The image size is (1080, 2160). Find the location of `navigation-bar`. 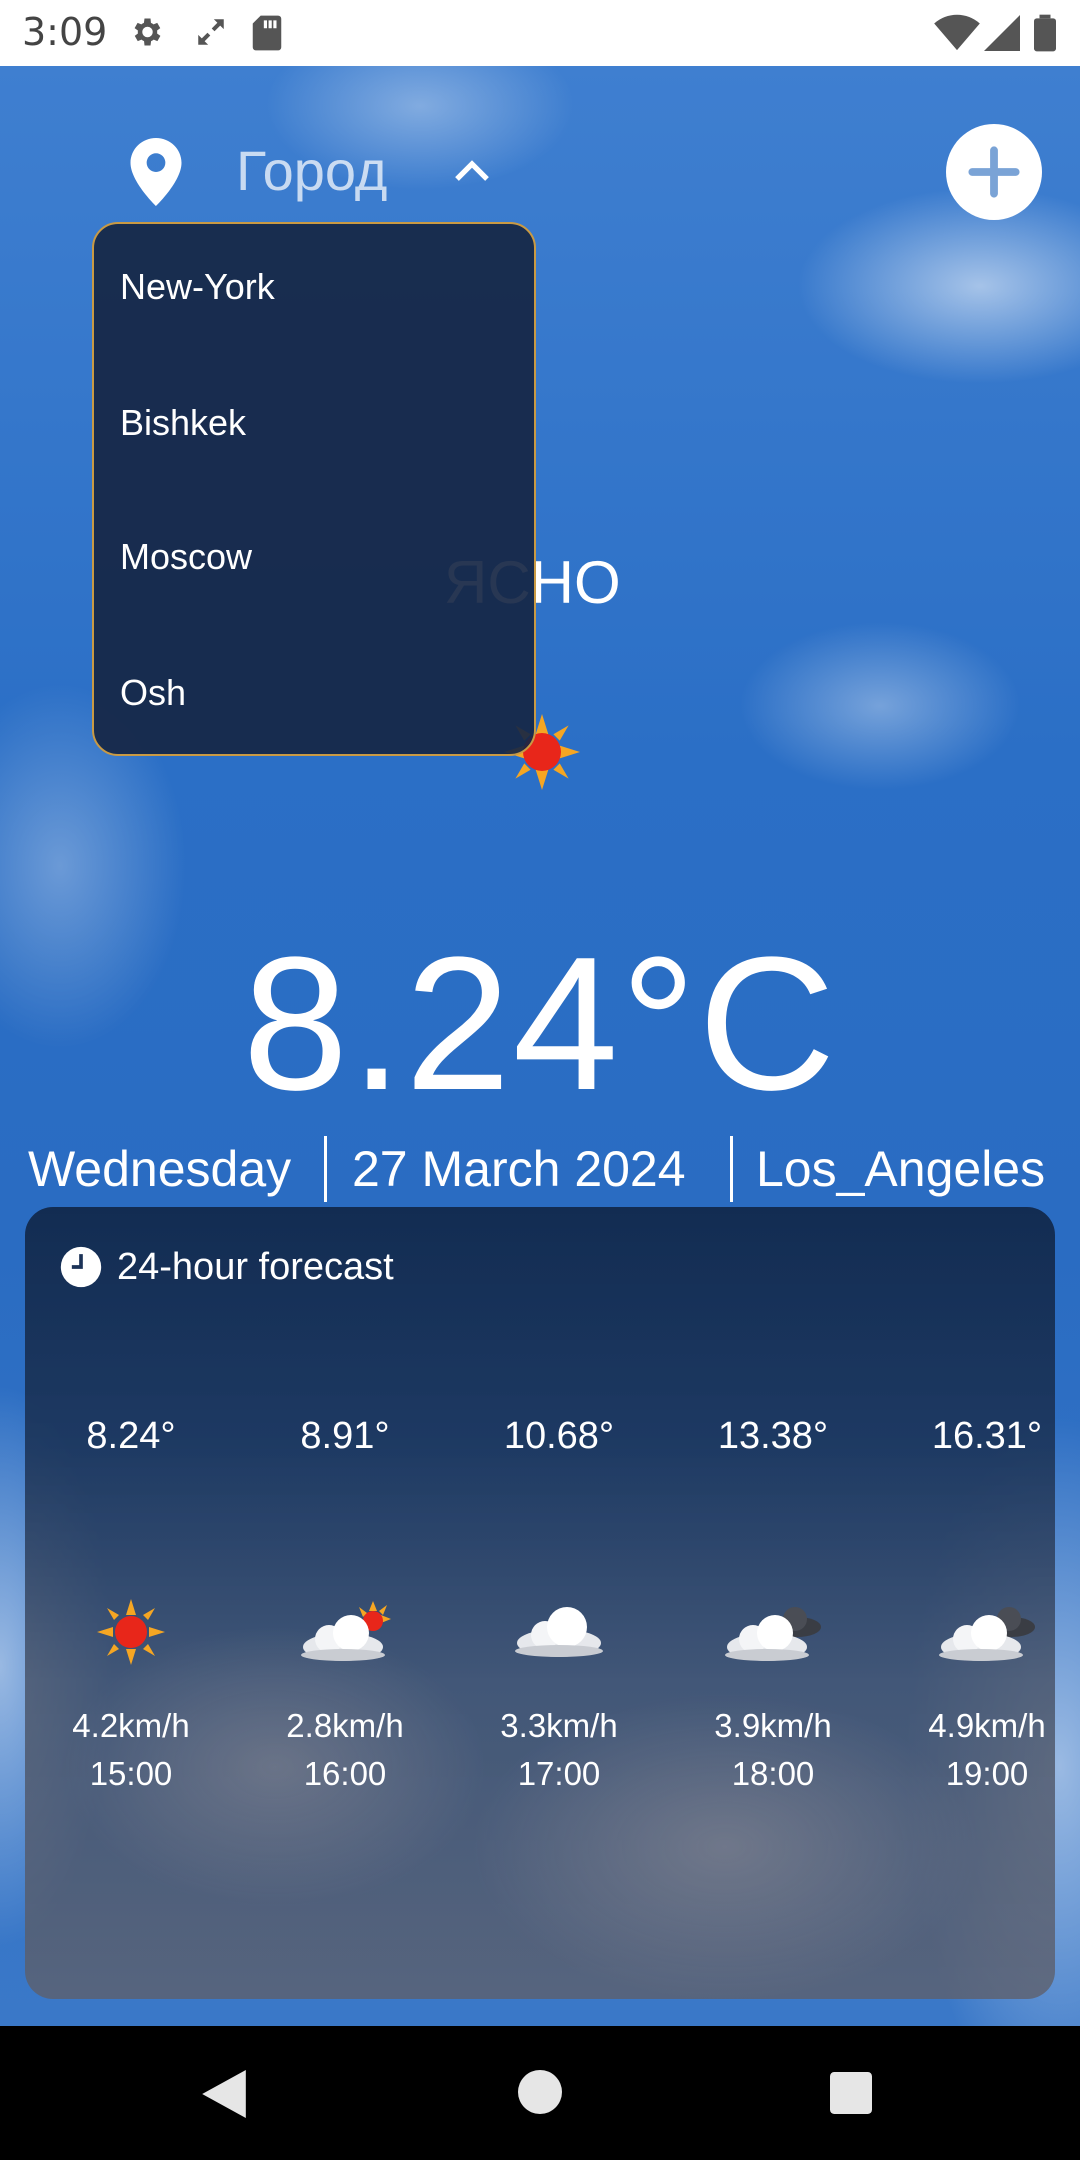

navigation-bar is located at coordinates (540, 2093).